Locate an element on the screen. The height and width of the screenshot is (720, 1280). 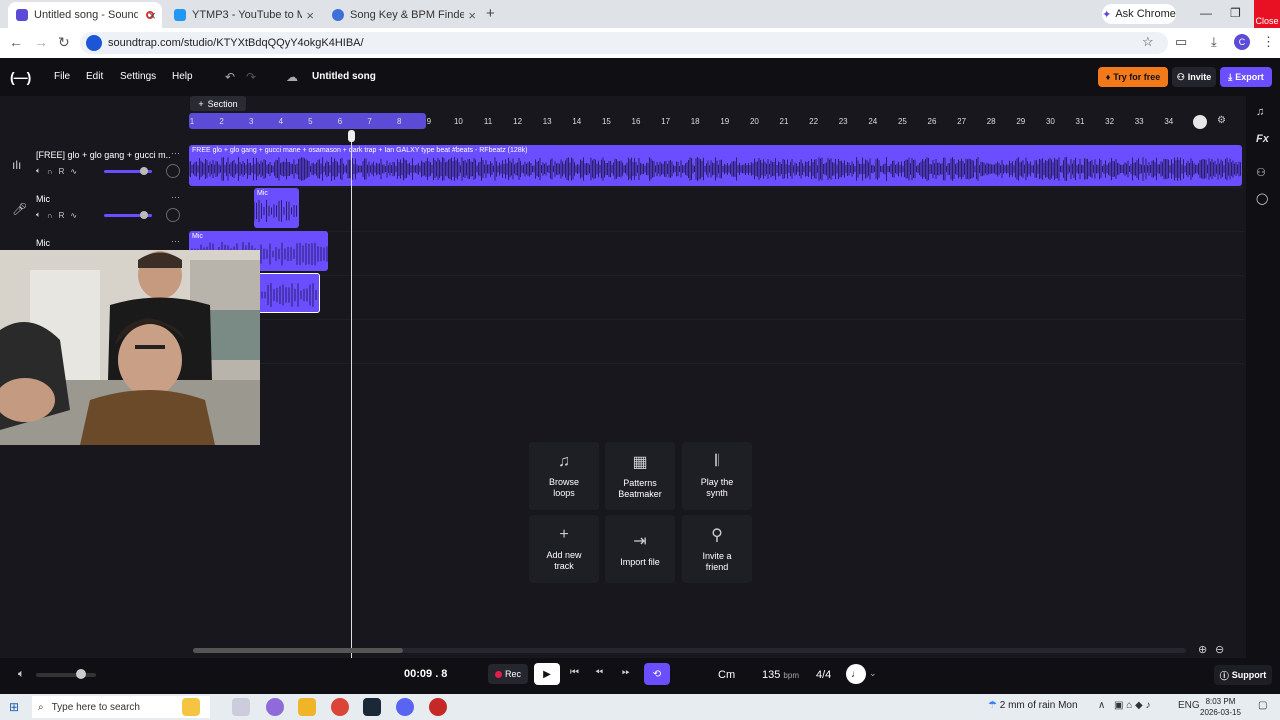
add-section-button: + Section is located at coordinates (218, 103).